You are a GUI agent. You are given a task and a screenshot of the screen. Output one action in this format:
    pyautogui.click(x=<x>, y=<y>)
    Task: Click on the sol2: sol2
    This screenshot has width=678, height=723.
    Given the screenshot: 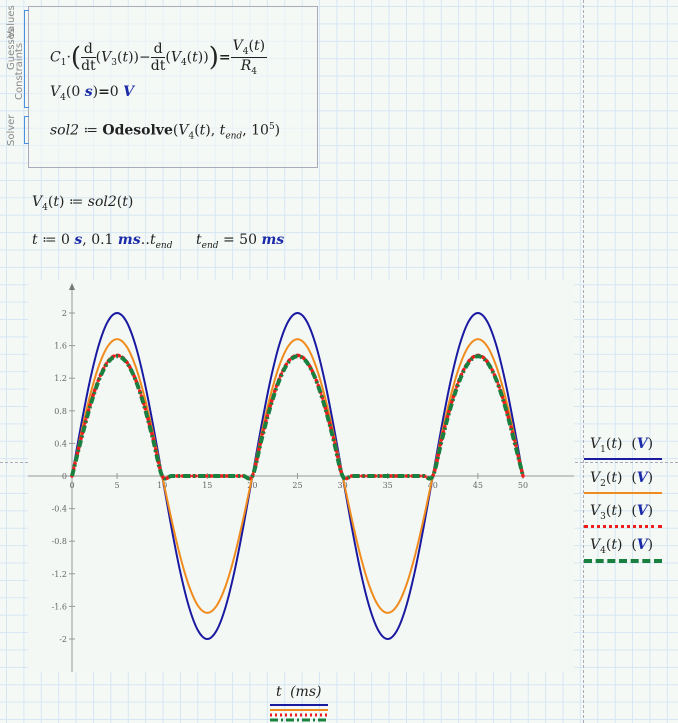 What is the action you would take?
    pyautogui.click(x=64, y=130)
    